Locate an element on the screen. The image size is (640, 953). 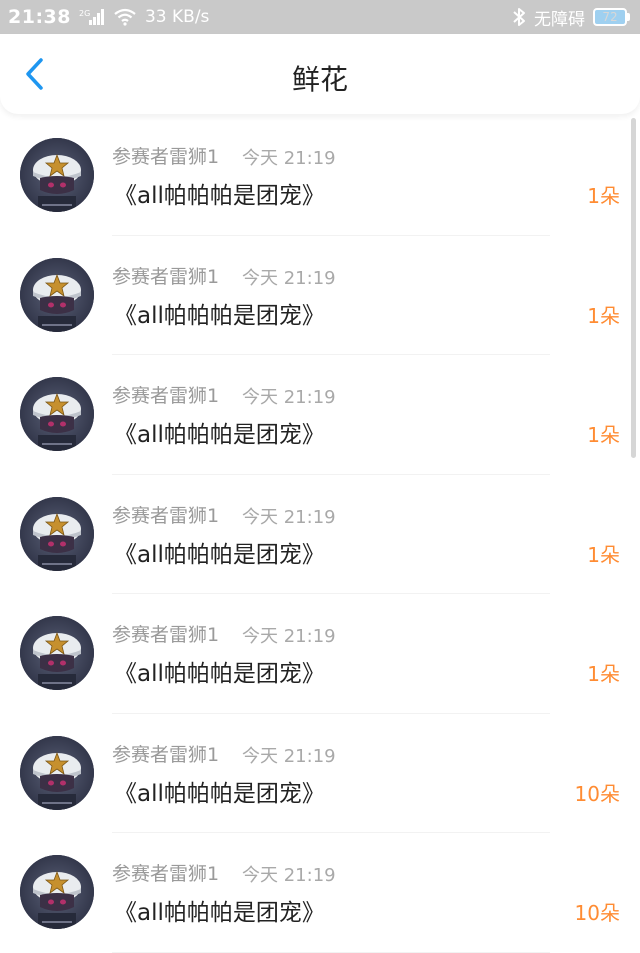
divider is located at coordinates (331, 952).